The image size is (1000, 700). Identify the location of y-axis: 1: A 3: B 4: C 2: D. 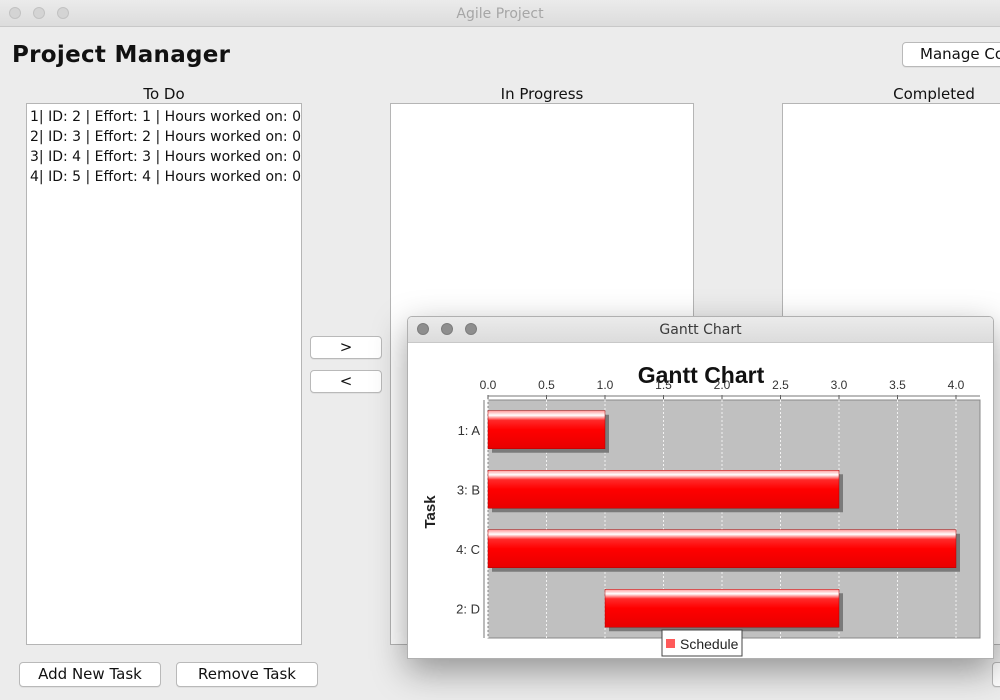
(470, 519).